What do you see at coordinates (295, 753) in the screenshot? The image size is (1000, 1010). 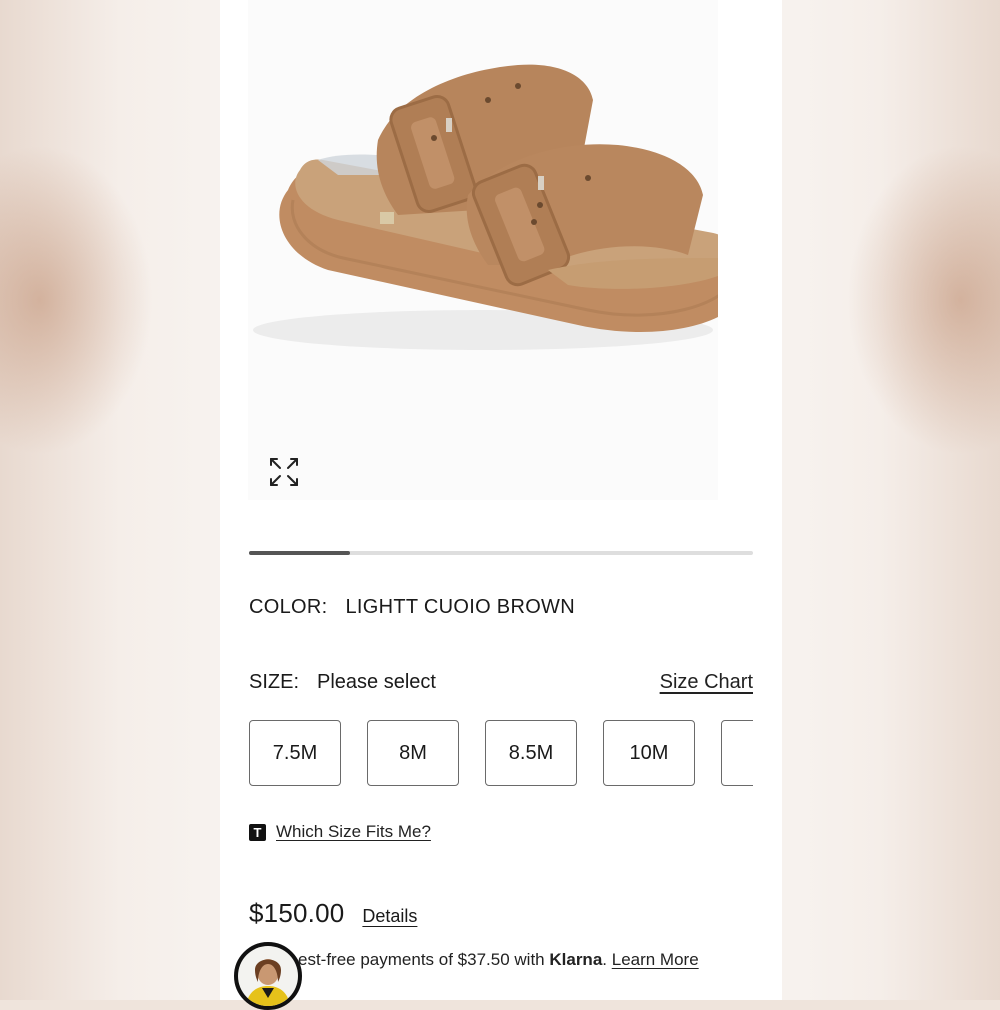 I see `size-option-7-5m: 7.5M` at bounding box center [295, 753].